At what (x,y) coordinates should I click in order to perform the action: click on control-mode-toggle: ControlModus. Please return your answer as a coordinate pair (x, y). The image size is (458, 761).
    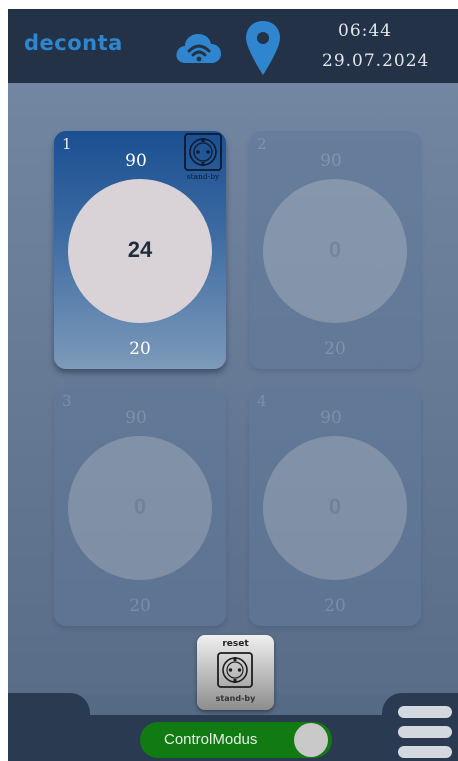
    Looking at the image, I should click on (236, 740).